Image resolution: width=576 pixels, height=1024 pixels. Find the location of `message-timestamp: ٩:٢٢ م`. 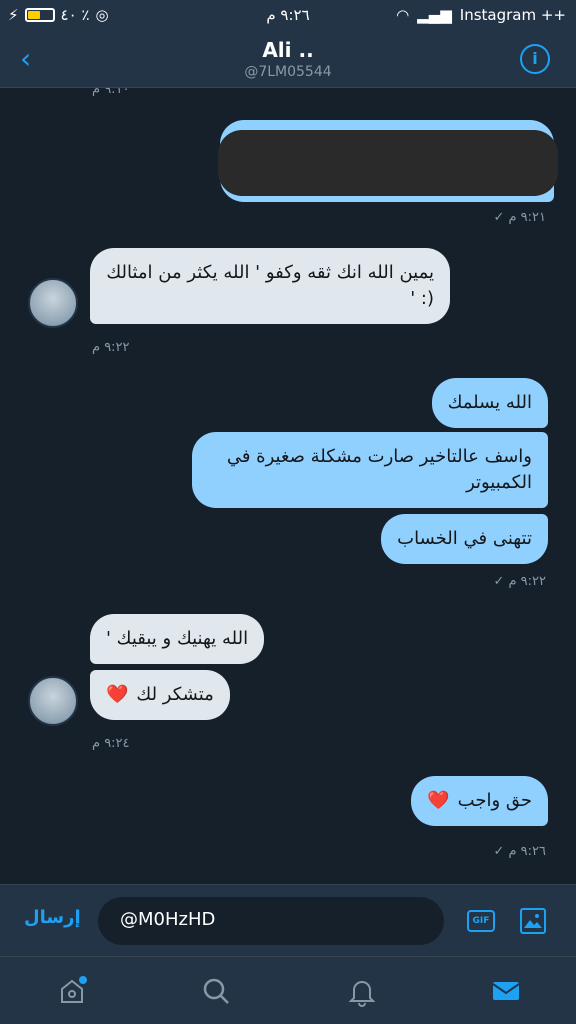

message-timestamp: ٩:٢٢ م is located at coordinates (111, 347).